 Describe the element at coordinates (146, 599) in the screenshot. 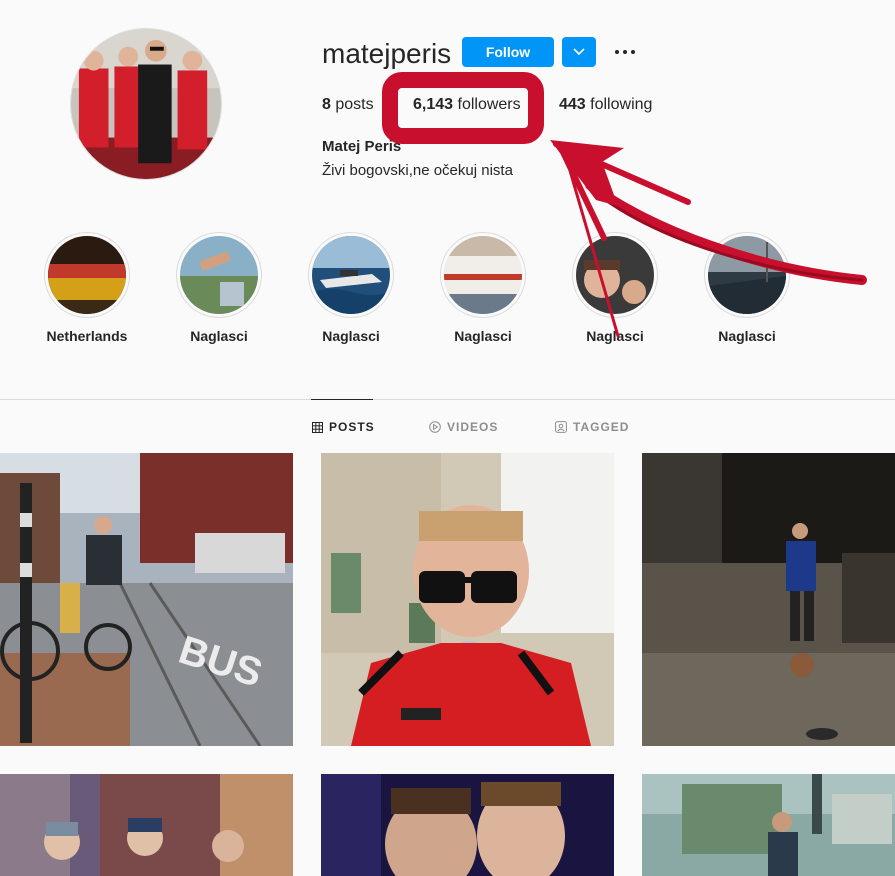

I see `post-thumbnail: BUS` at that location.